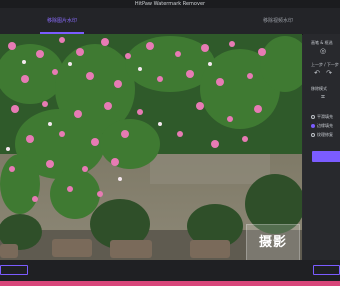 The image size is (340, 286). I want to click on mode-edge-fill-radio, so click(313, 126).